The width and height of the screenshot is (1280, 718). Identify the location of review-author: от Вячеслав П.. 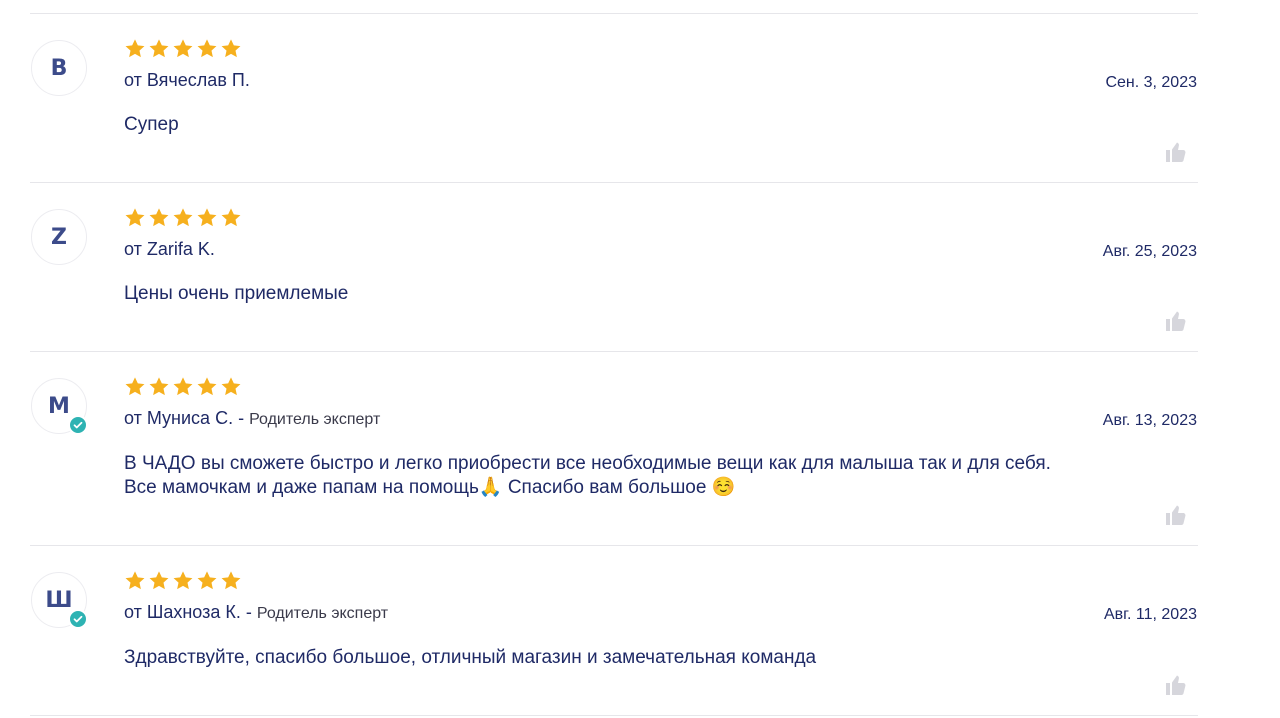
(187, 80).